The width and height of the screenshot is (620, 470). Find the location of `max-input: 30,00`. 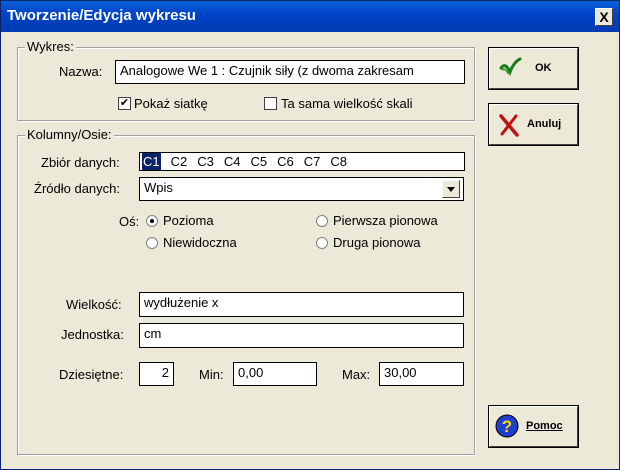

max-input: 30,00 is located at coordinates (421, 374).